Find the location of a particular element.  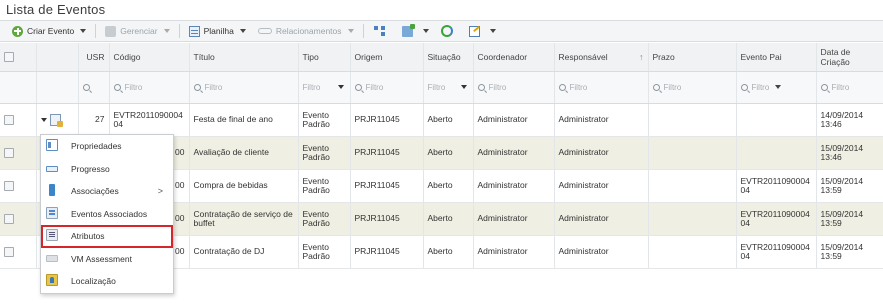

export-button is located at coordinates (415, 31).